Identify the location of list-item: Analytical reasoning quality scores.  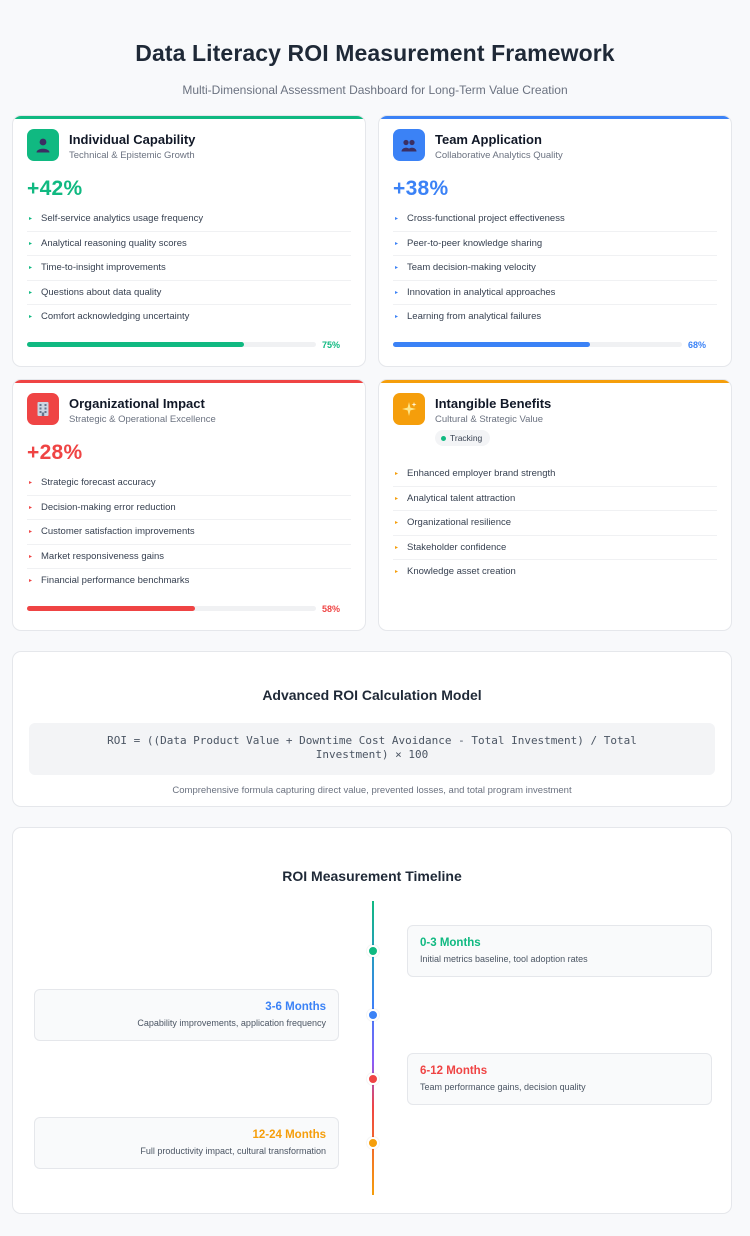
(189, 244).